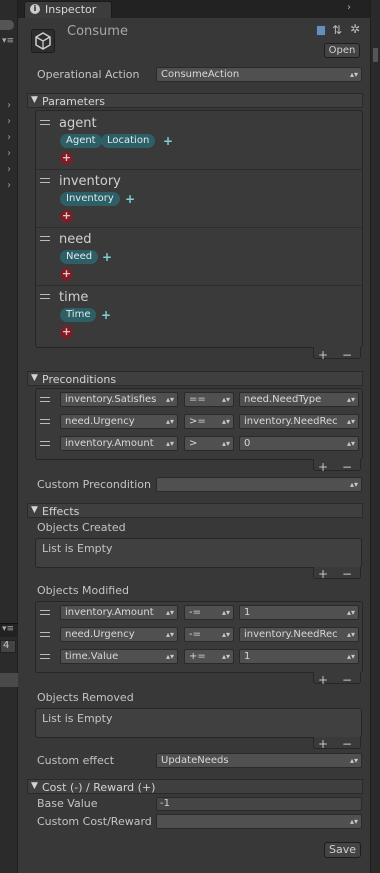  What do you see at coordinates (195, 510) in the screenshot?
I see `effects-foldout: ▼ Effects` at bounding box center [195, 510].